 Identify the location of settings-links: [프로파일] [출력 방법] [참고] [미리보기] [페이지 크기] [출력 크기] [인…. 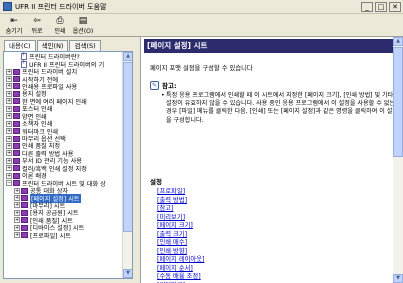
(180, 234).